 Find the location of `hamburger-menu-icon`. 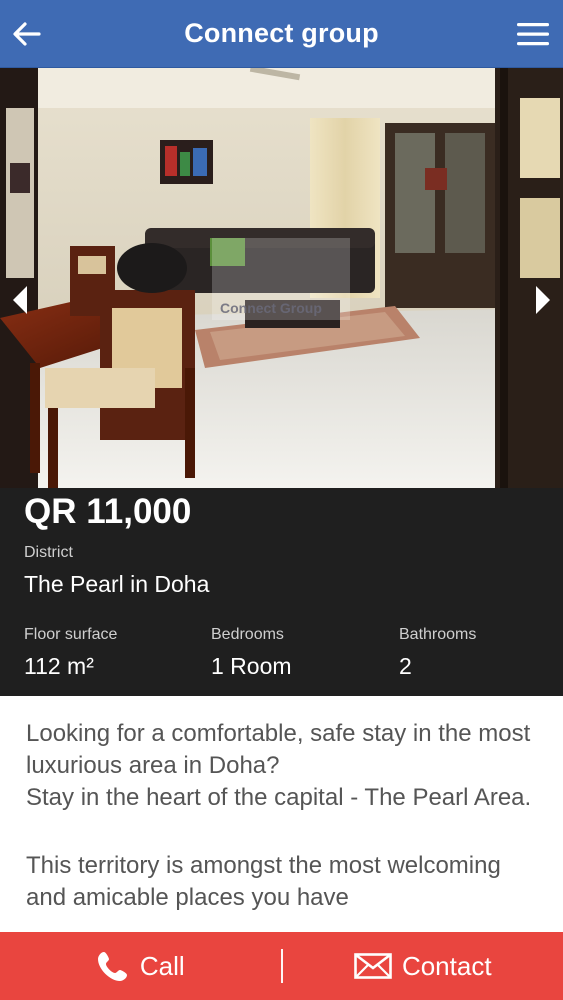

hamburger-menu-icon is located at coordinates (533, 34).